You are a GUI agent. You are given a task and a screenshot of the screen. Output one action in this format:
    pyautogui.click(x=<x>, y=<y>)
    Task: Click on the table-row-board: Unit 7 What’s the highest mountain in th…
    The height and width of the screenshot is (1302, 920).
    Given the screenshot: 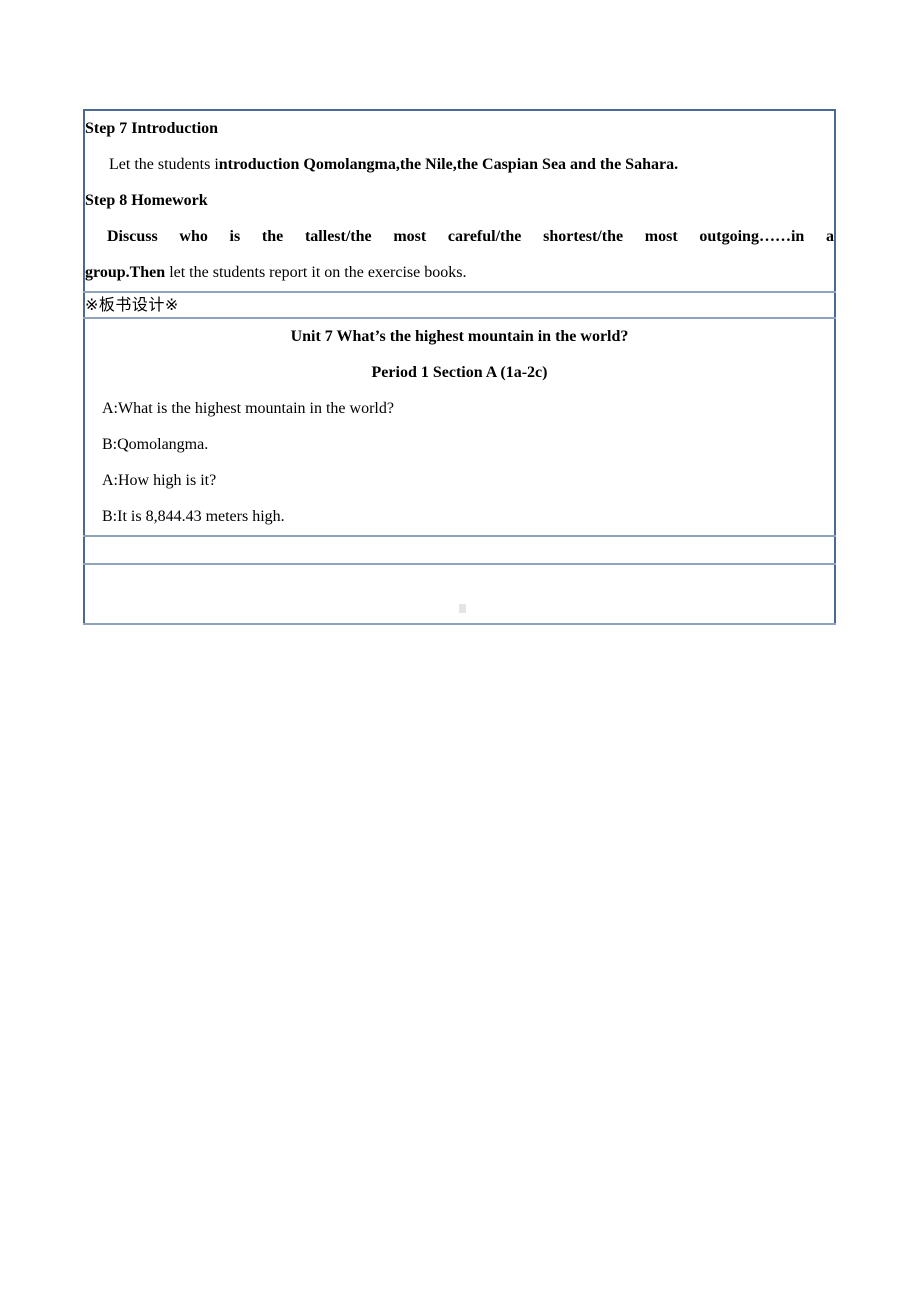 What is the action you would take?
    pyautogui.click(x=459, y=426)
    